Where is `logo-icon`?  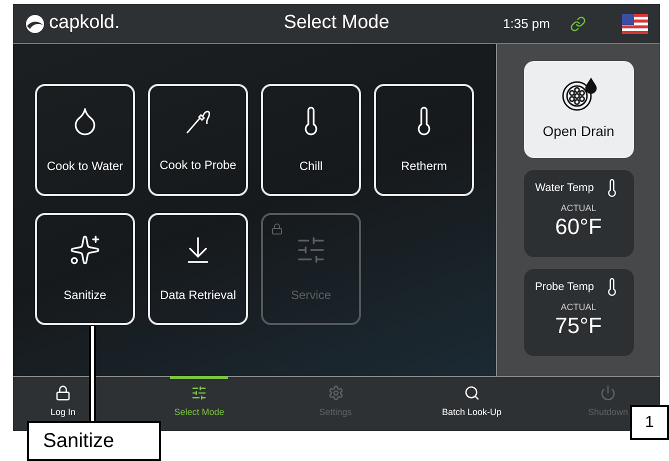 logo-icon is located at coordinates (35, 23).